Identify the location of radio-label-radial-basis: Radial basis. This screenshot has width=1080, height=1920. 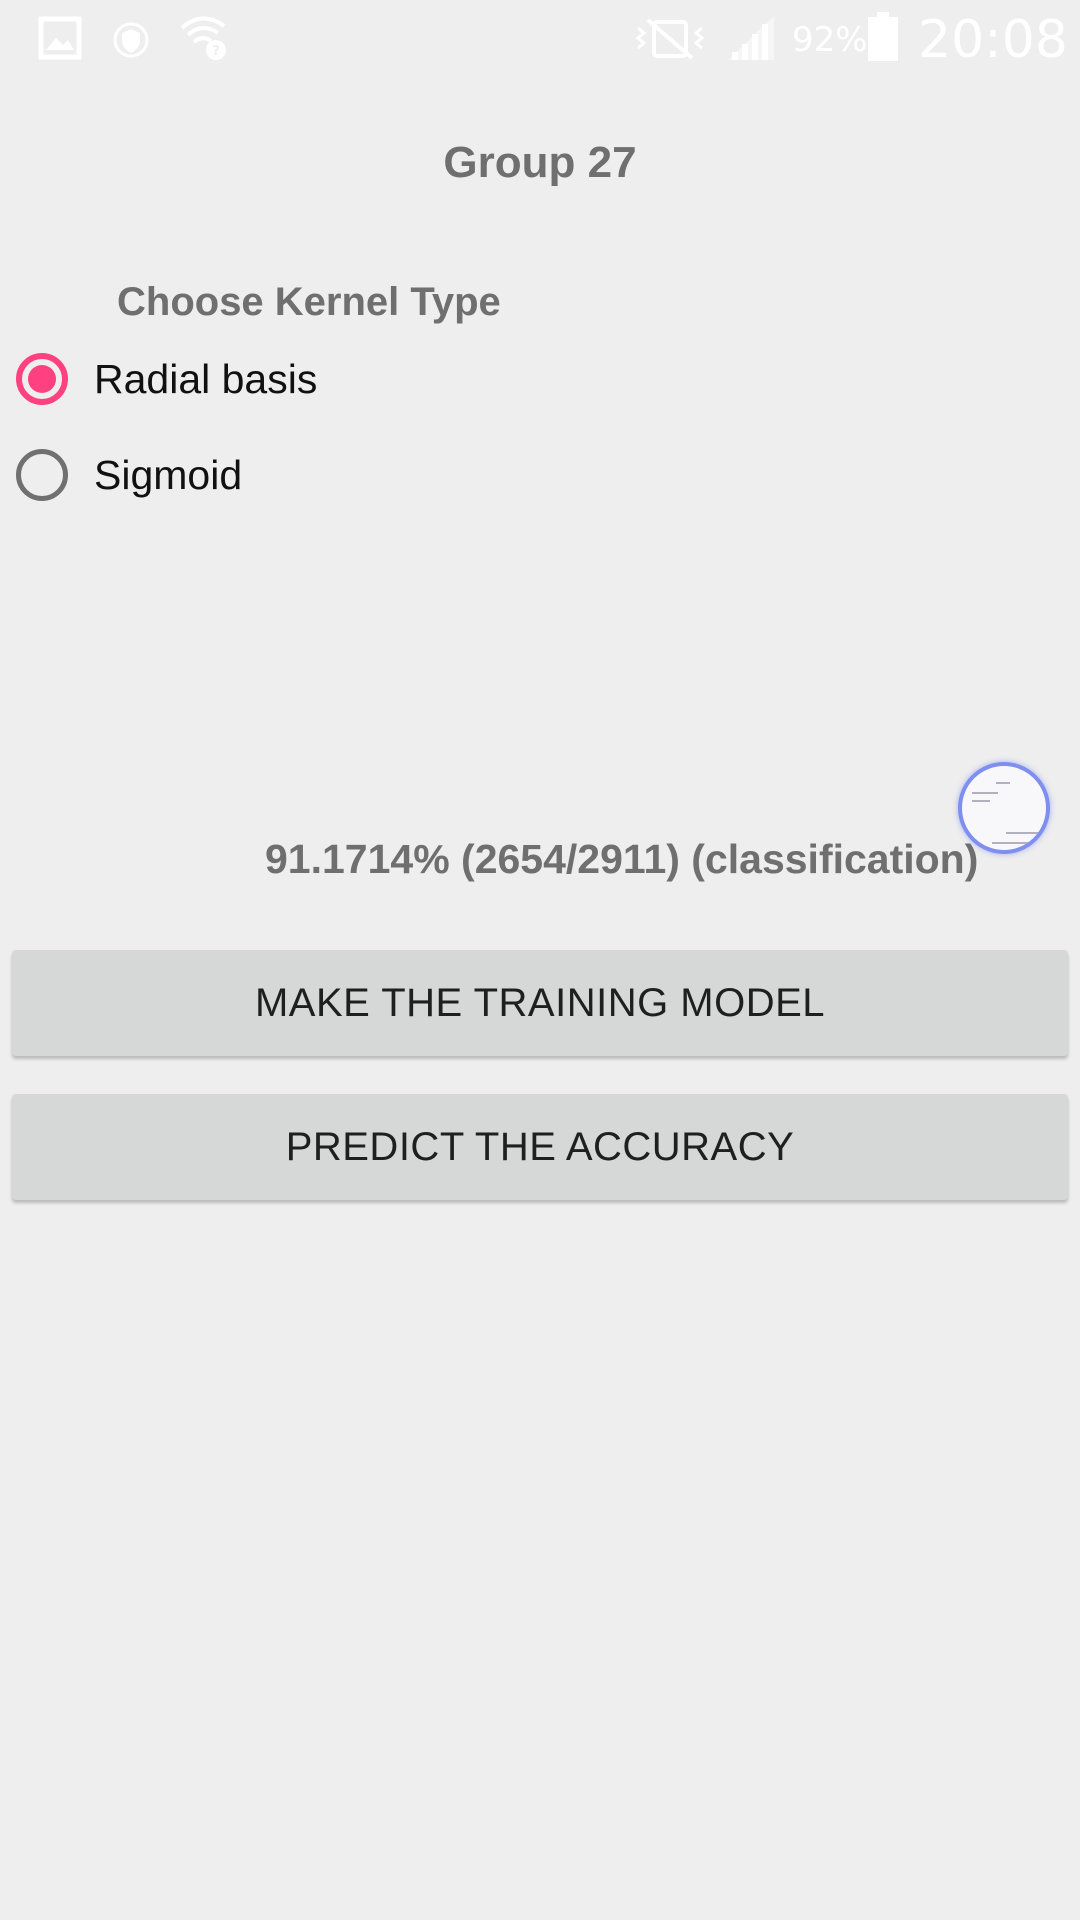
(206, 378).